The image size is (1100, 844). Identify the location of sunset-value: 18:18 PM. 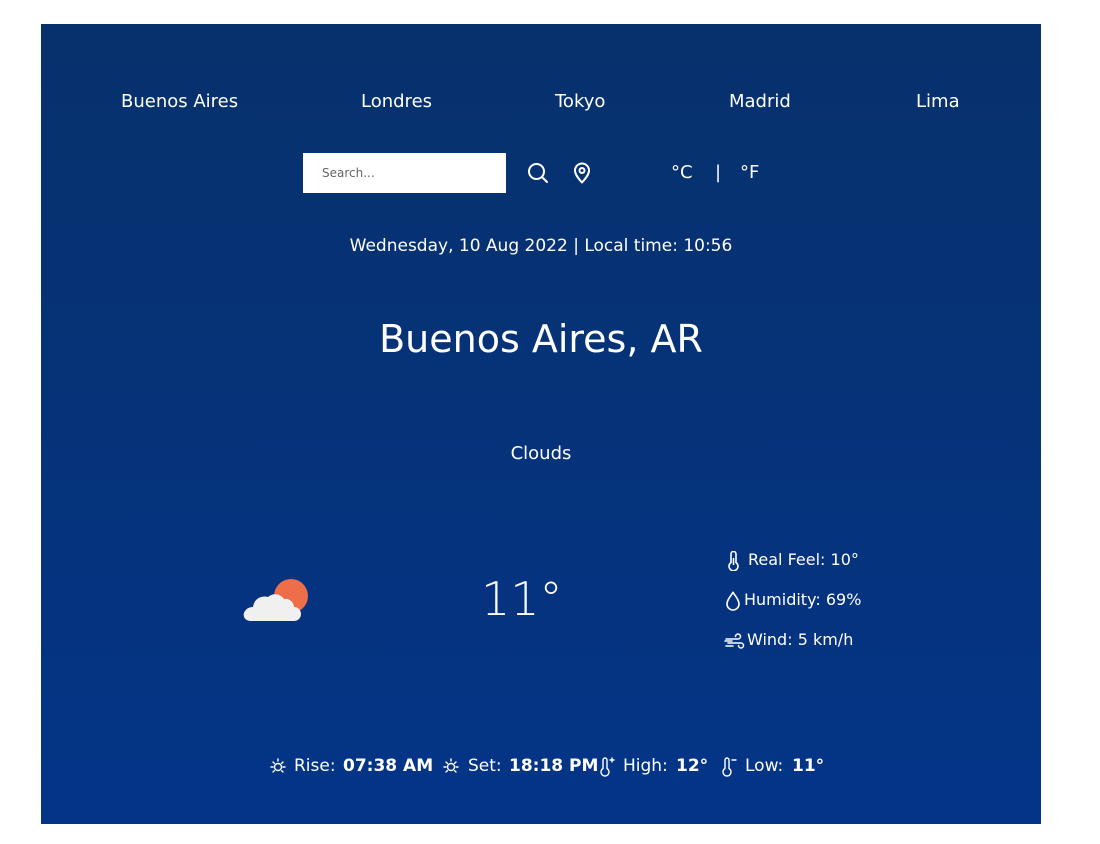
(554, 766).